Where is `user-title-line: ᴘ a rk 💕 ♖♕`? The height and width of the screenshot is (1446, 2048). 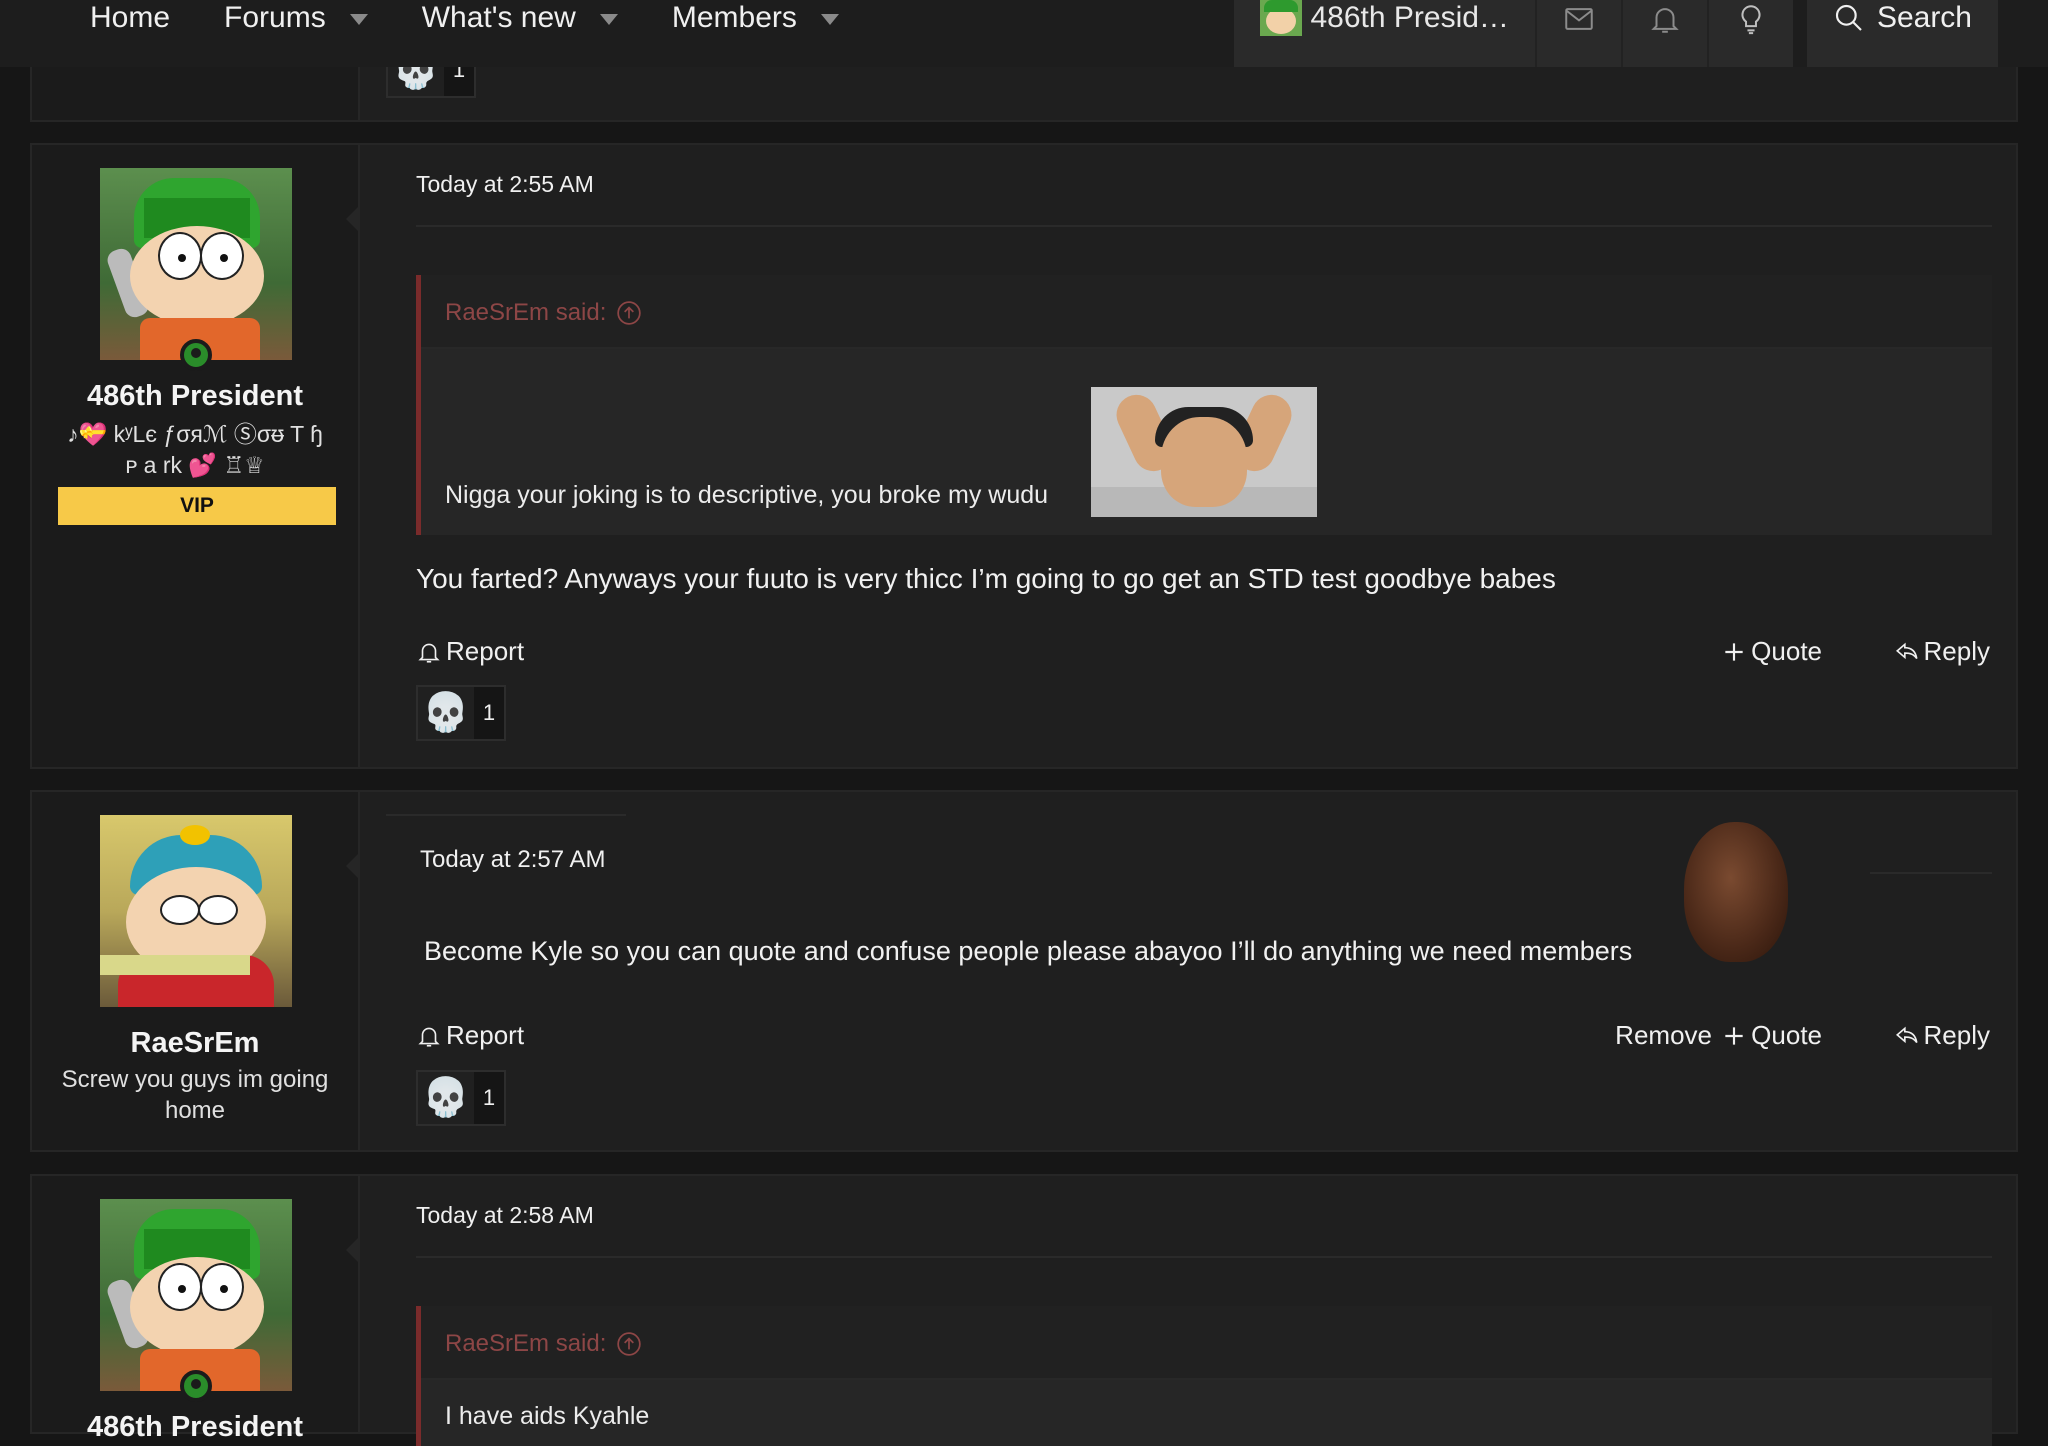
user-title-line: ᴘ a rk 💕 ♖♕ is located at coordinates (195, 465).